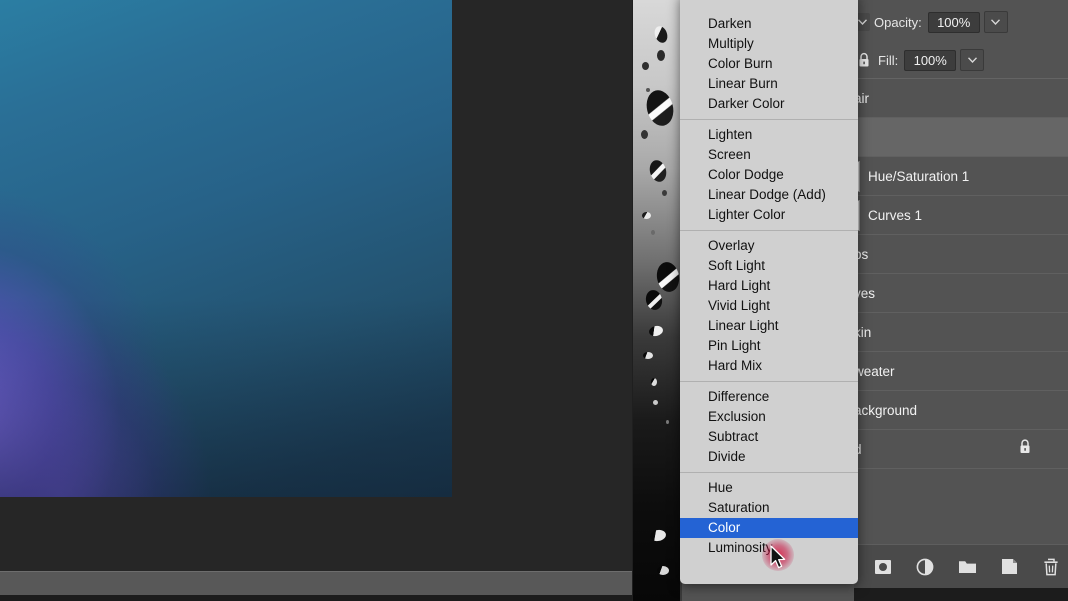 This screenshot has width=1068, height=601. I want to click on menu-item-subtract: Subtract, so click(769, 437).